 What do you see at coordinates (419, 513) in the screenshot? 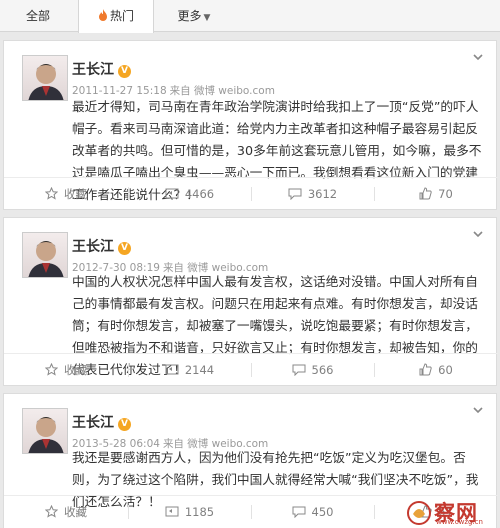
I see `watermark-logo-icon` at bounding box center [419, 513].